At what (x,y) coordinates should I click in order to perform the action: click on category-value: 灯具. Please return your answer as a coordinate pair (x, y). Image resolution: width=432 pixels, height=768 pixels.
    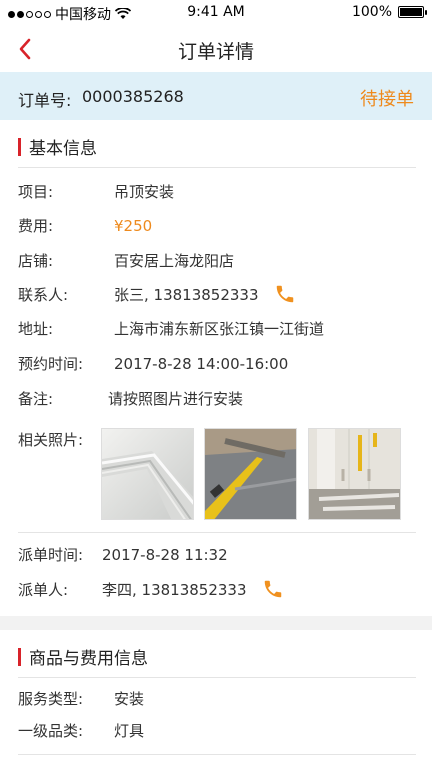
    Looking at the image, I should click on (129, 731).